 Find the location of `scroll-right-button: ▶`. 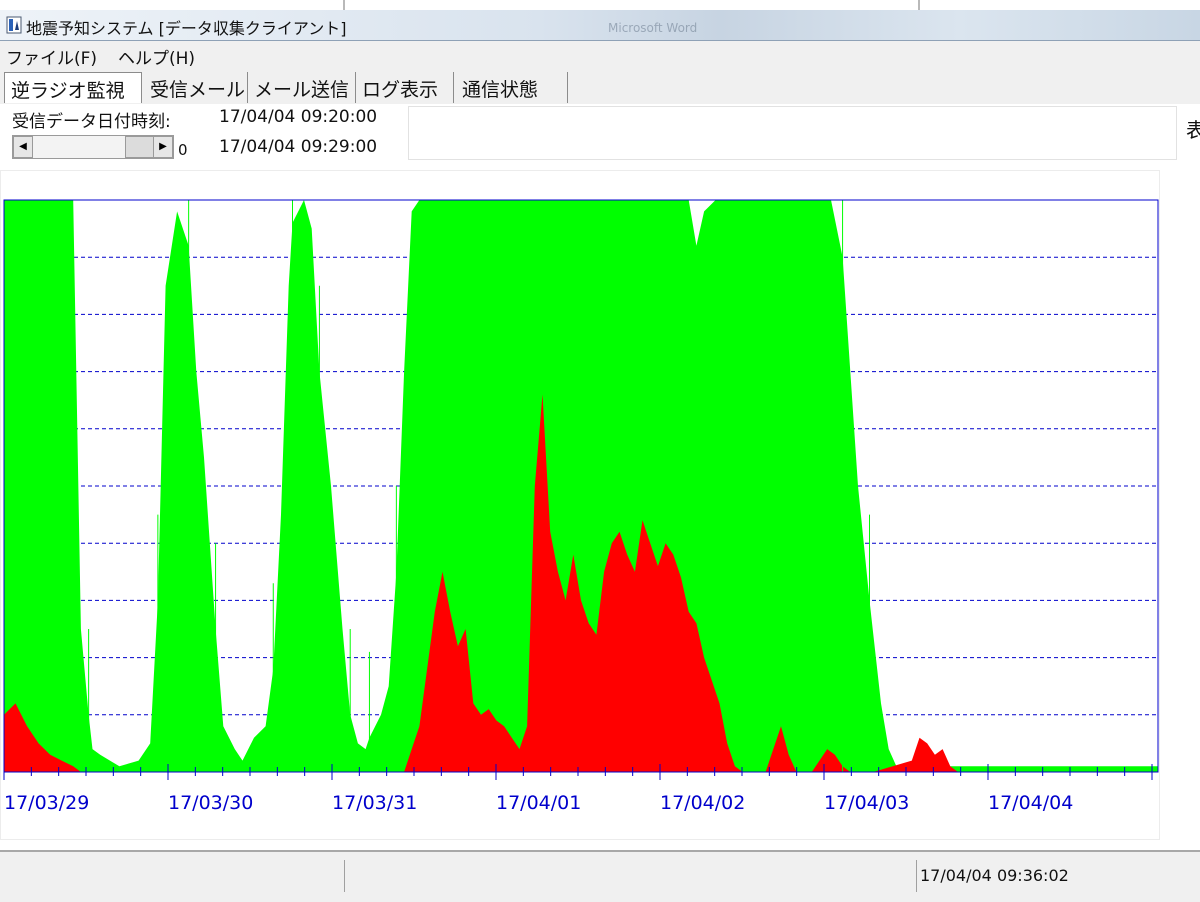

scroll-right-button: ▶ is located at coordinates (163, 147).